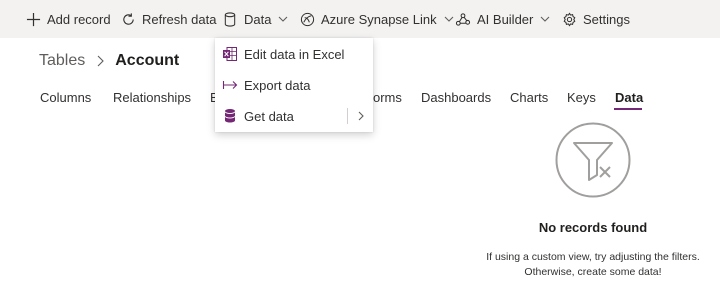  I want to click on data-dropdown-menu: Edit data in Excel Export data Get data, so click(294, 85).